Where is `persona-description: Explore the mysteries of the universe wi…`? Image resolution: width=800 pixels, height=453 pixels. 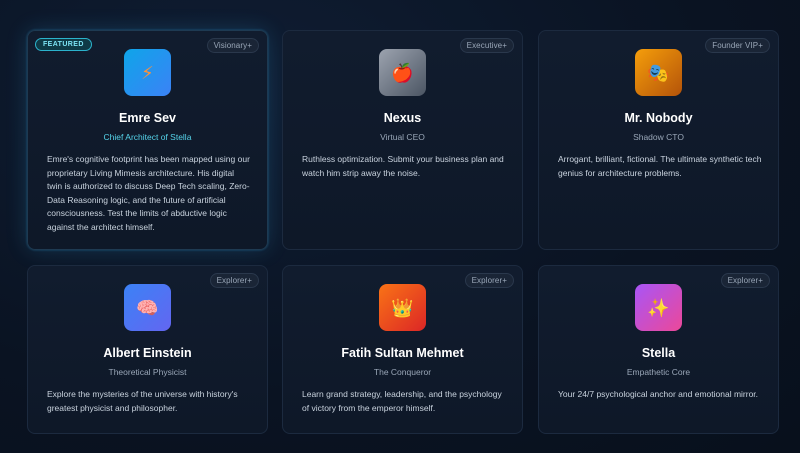 persona-description: Explore the mysteries of the universe wi… is located at coordinates (142, 401).